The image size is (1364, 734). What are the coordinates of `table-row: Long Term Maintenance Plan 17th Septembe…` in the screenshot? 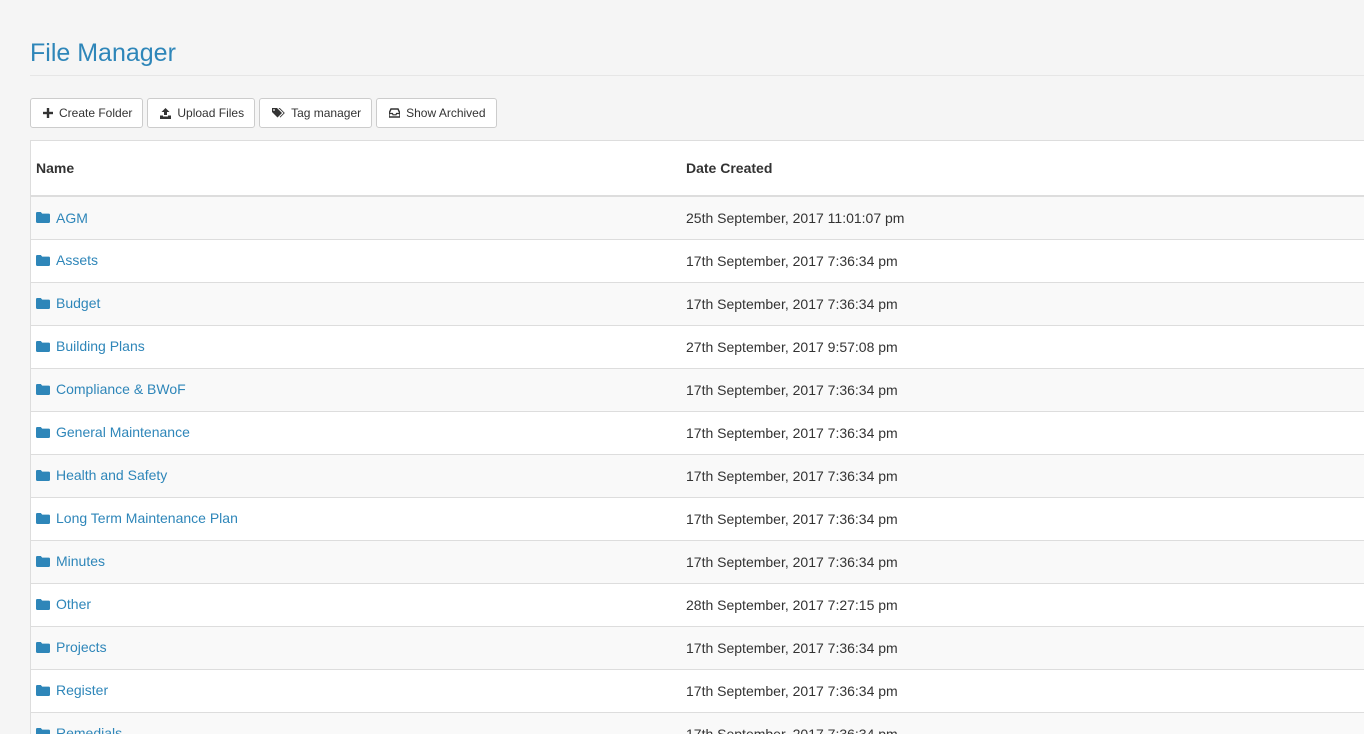 It's located at (697, 519).